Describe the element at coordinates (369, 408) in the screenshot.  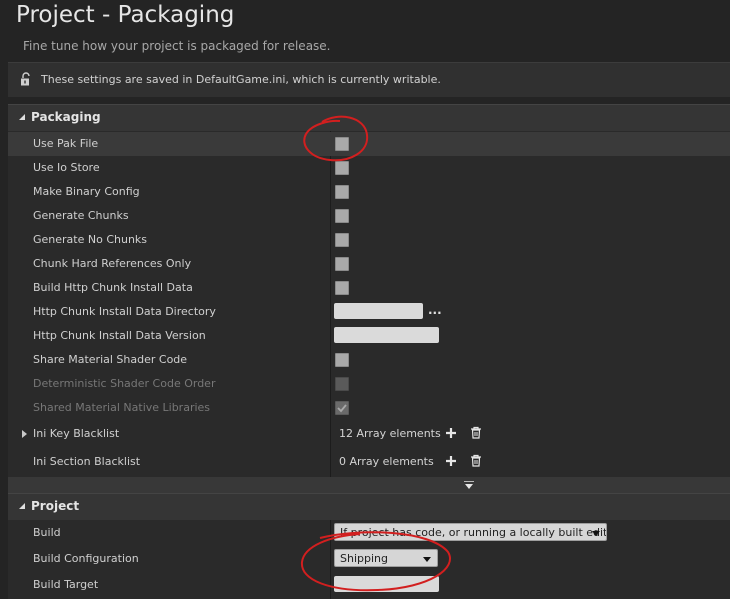
I see `row-shared-material-native-libraries: Shared Material Native Libraries` at that location.